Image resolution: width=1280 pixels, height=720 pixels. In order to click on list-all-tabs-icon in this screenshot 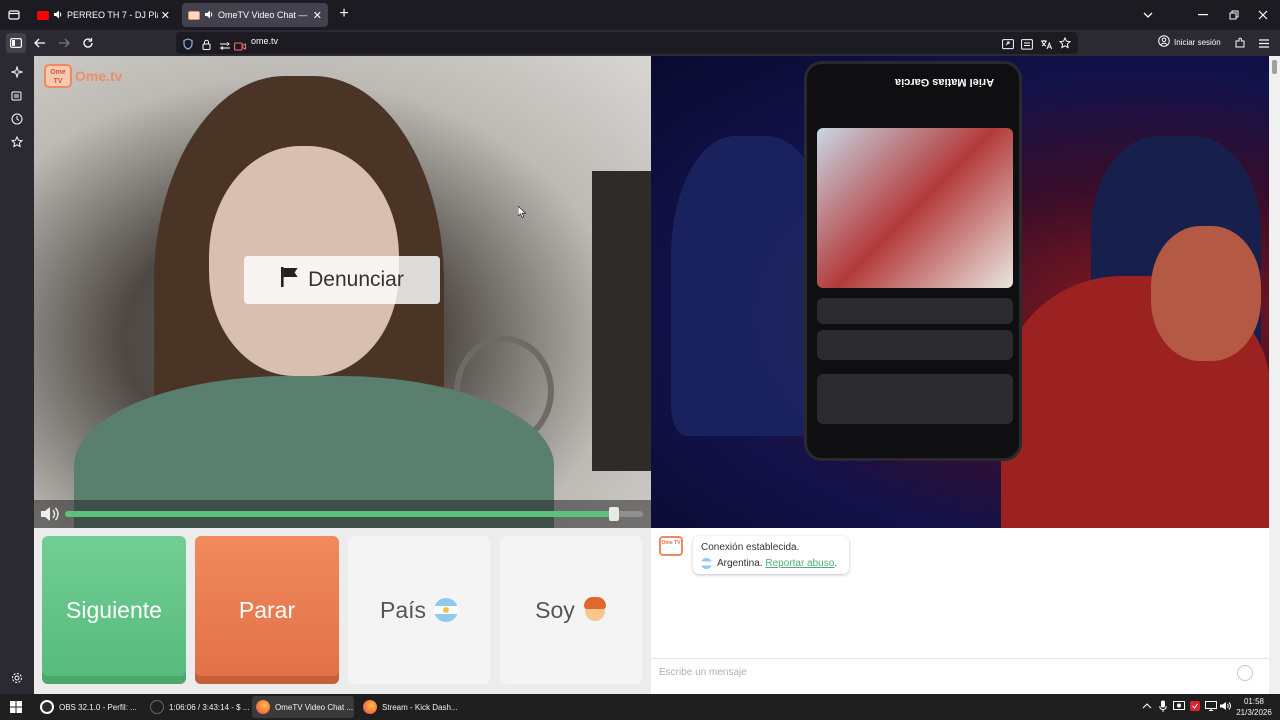, I will do `click(14, 15)`.